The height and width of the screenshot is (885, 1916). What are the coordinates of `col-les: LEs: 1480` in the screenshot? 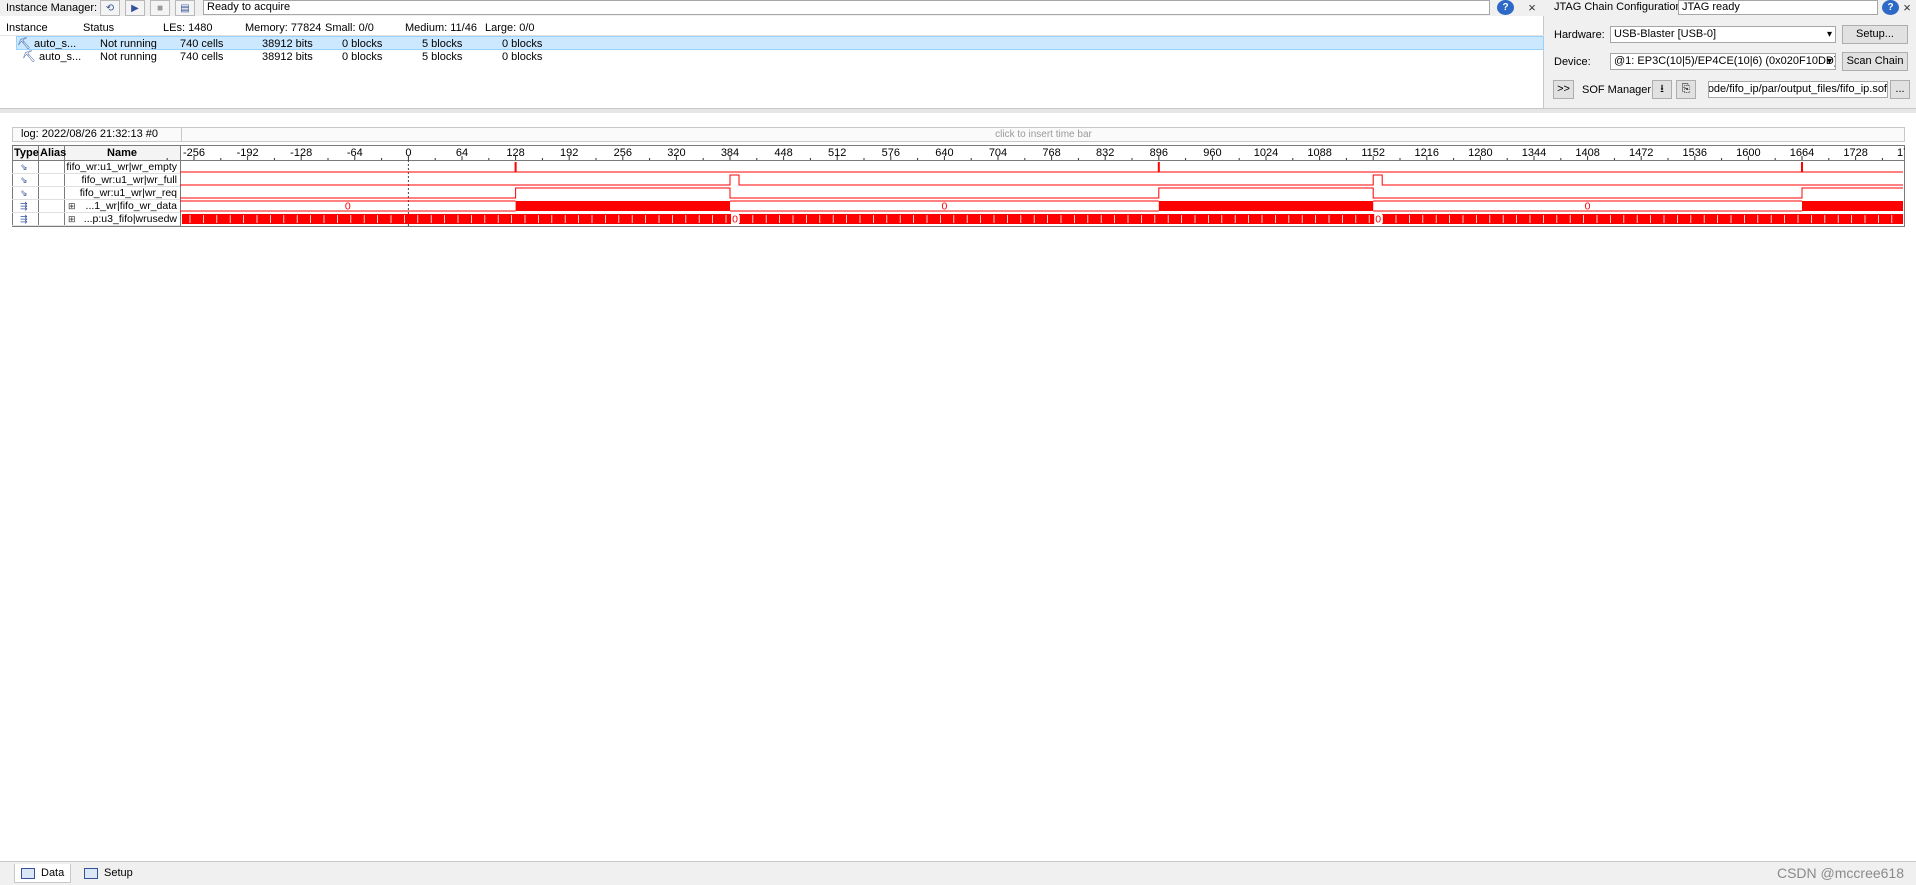 It's located at (204, 27).